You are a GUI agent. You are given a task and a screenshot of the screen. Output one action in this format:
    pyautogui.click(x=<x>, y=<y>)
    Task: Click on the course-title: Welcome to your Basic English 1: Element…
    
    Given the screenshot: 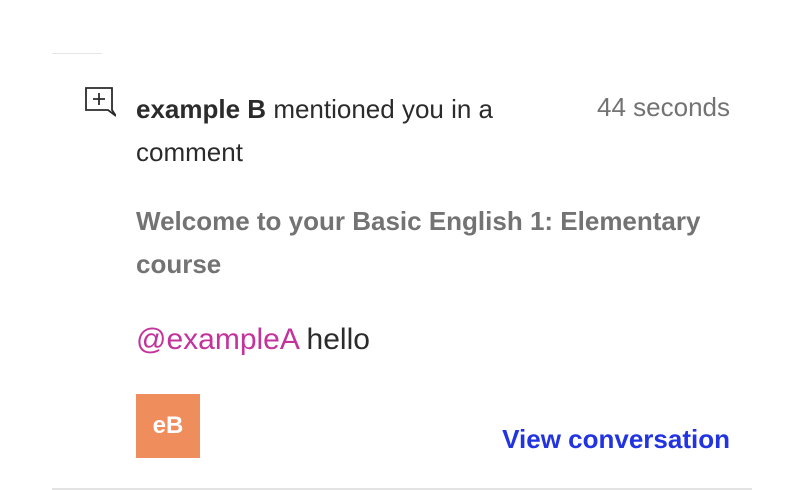 What is the action you would take?
    pyautogui.click(x=418, y=242)
    